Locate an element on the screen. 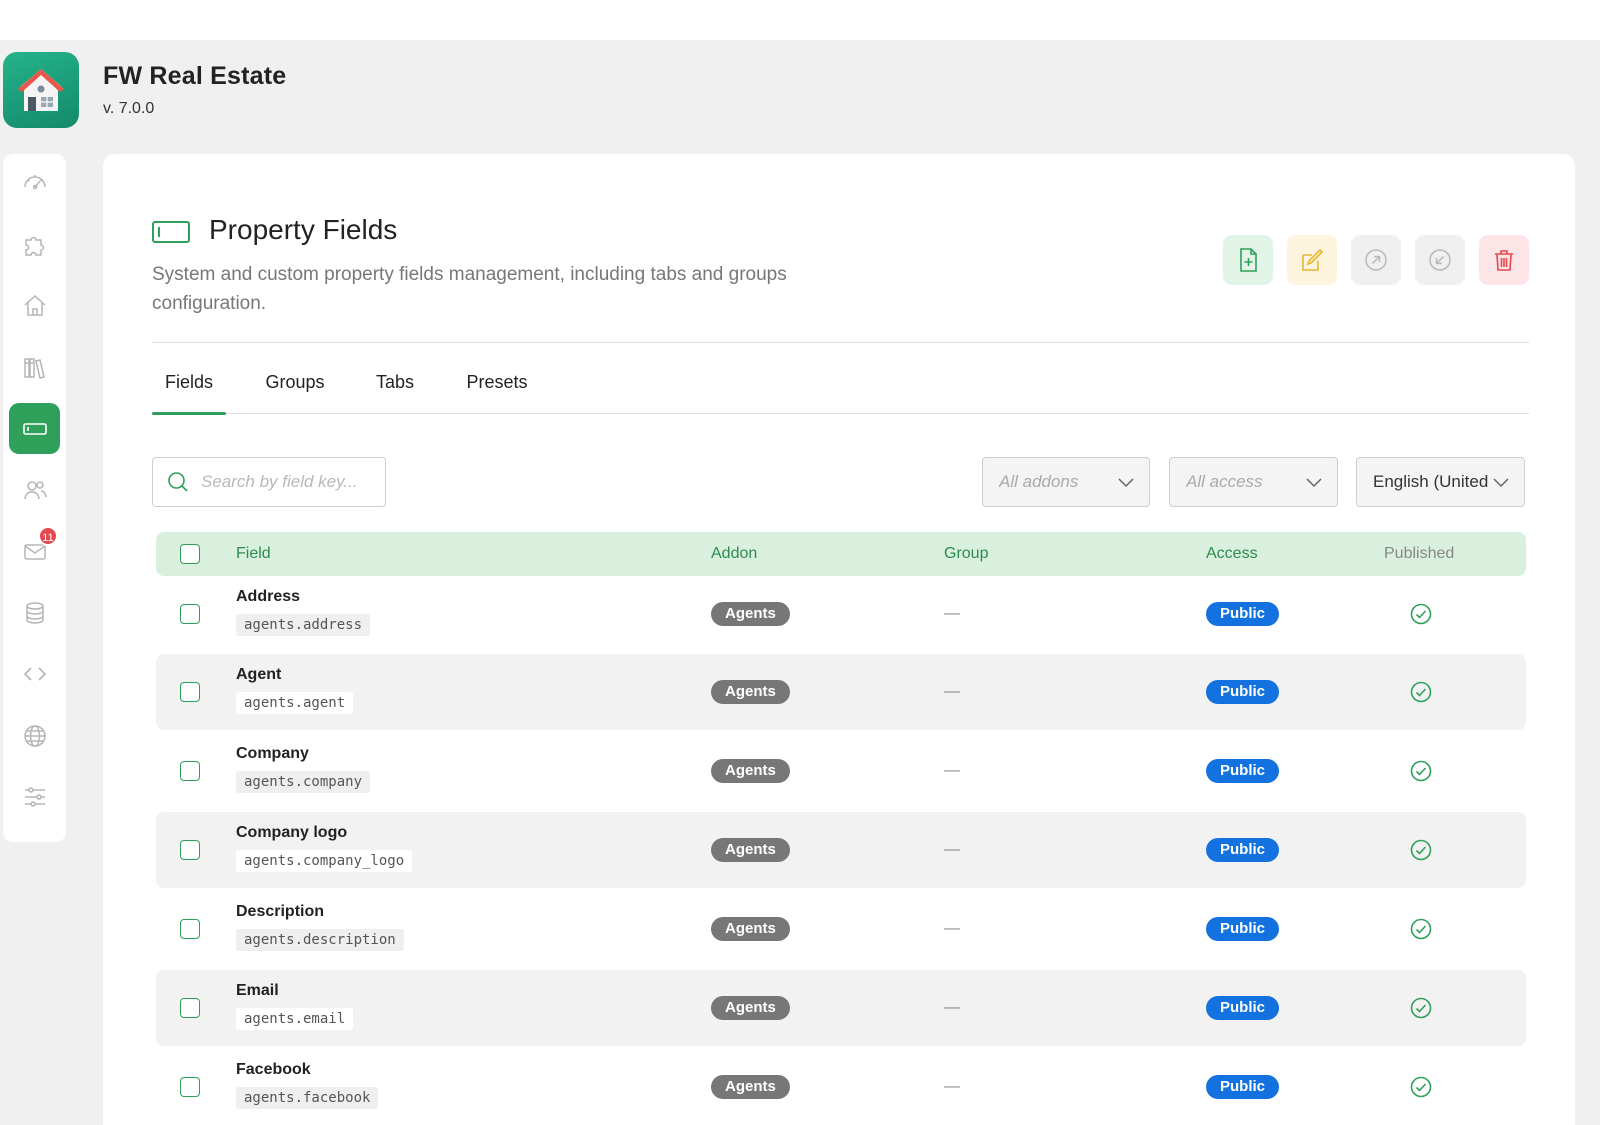 This screenshot has height=1125, width=1600. import-button is located at coordinates (1440, 260).